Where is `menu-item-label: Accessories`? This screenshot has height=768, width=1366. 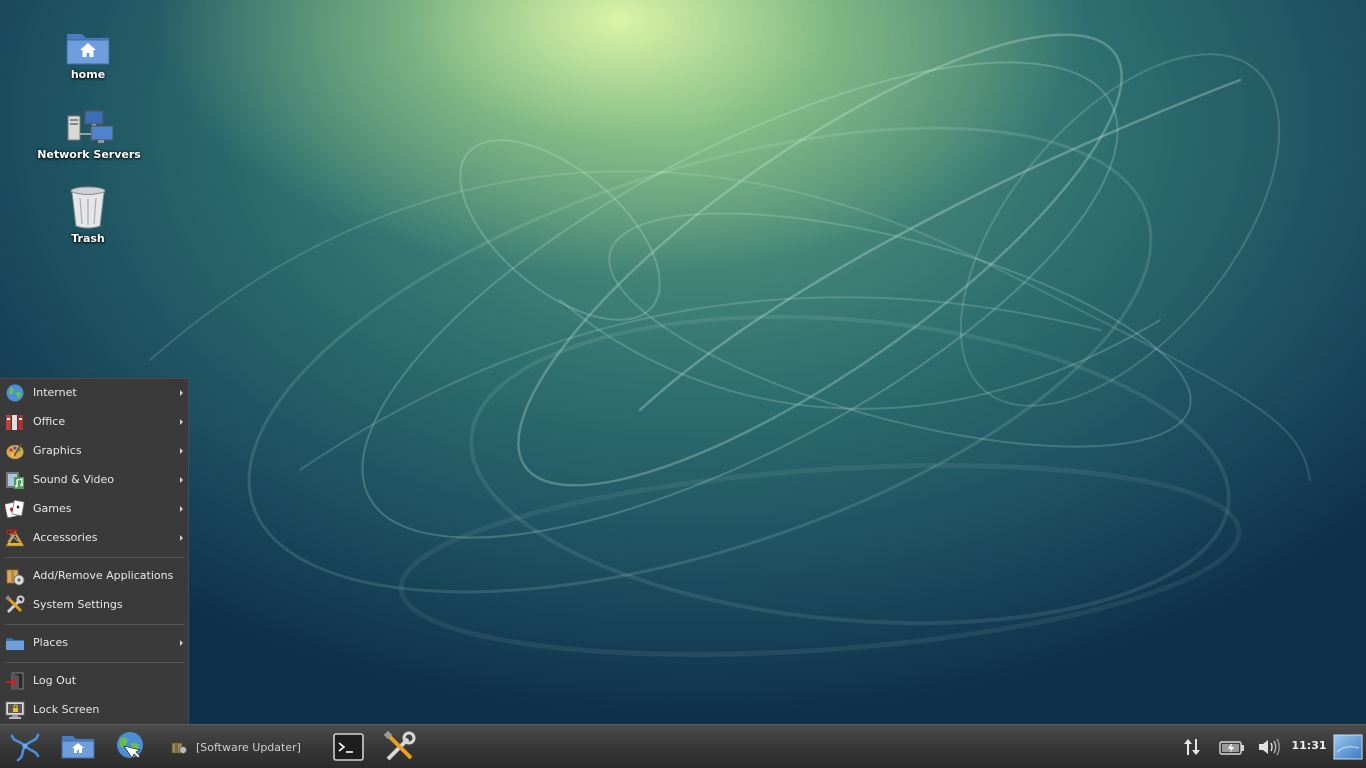
menu-item-label: Accessories is located at coordinates (65, 537).